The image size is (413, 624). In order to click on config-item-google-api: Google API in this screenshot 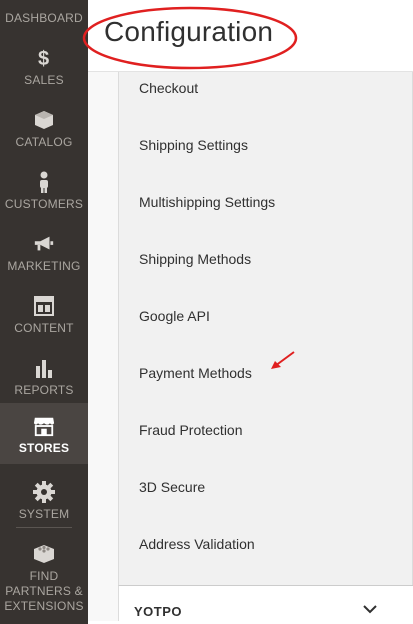, I will do `click(174, 316)`.